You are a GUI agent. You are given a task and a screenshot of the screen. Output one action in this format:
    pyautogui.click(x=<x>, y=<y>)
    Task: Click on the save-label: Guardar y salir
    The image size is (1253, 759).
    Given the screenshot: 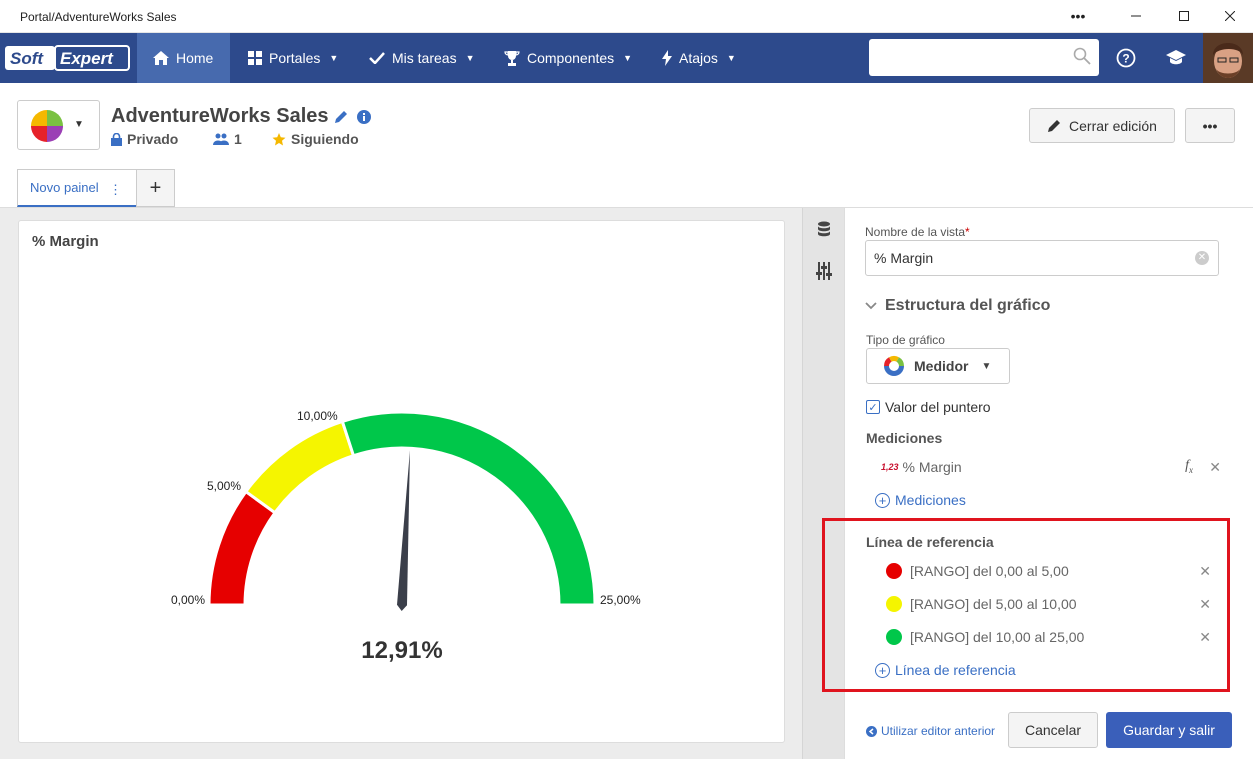 What is the action you would take?
    pyautogui.click(x=1169, y=730)
    